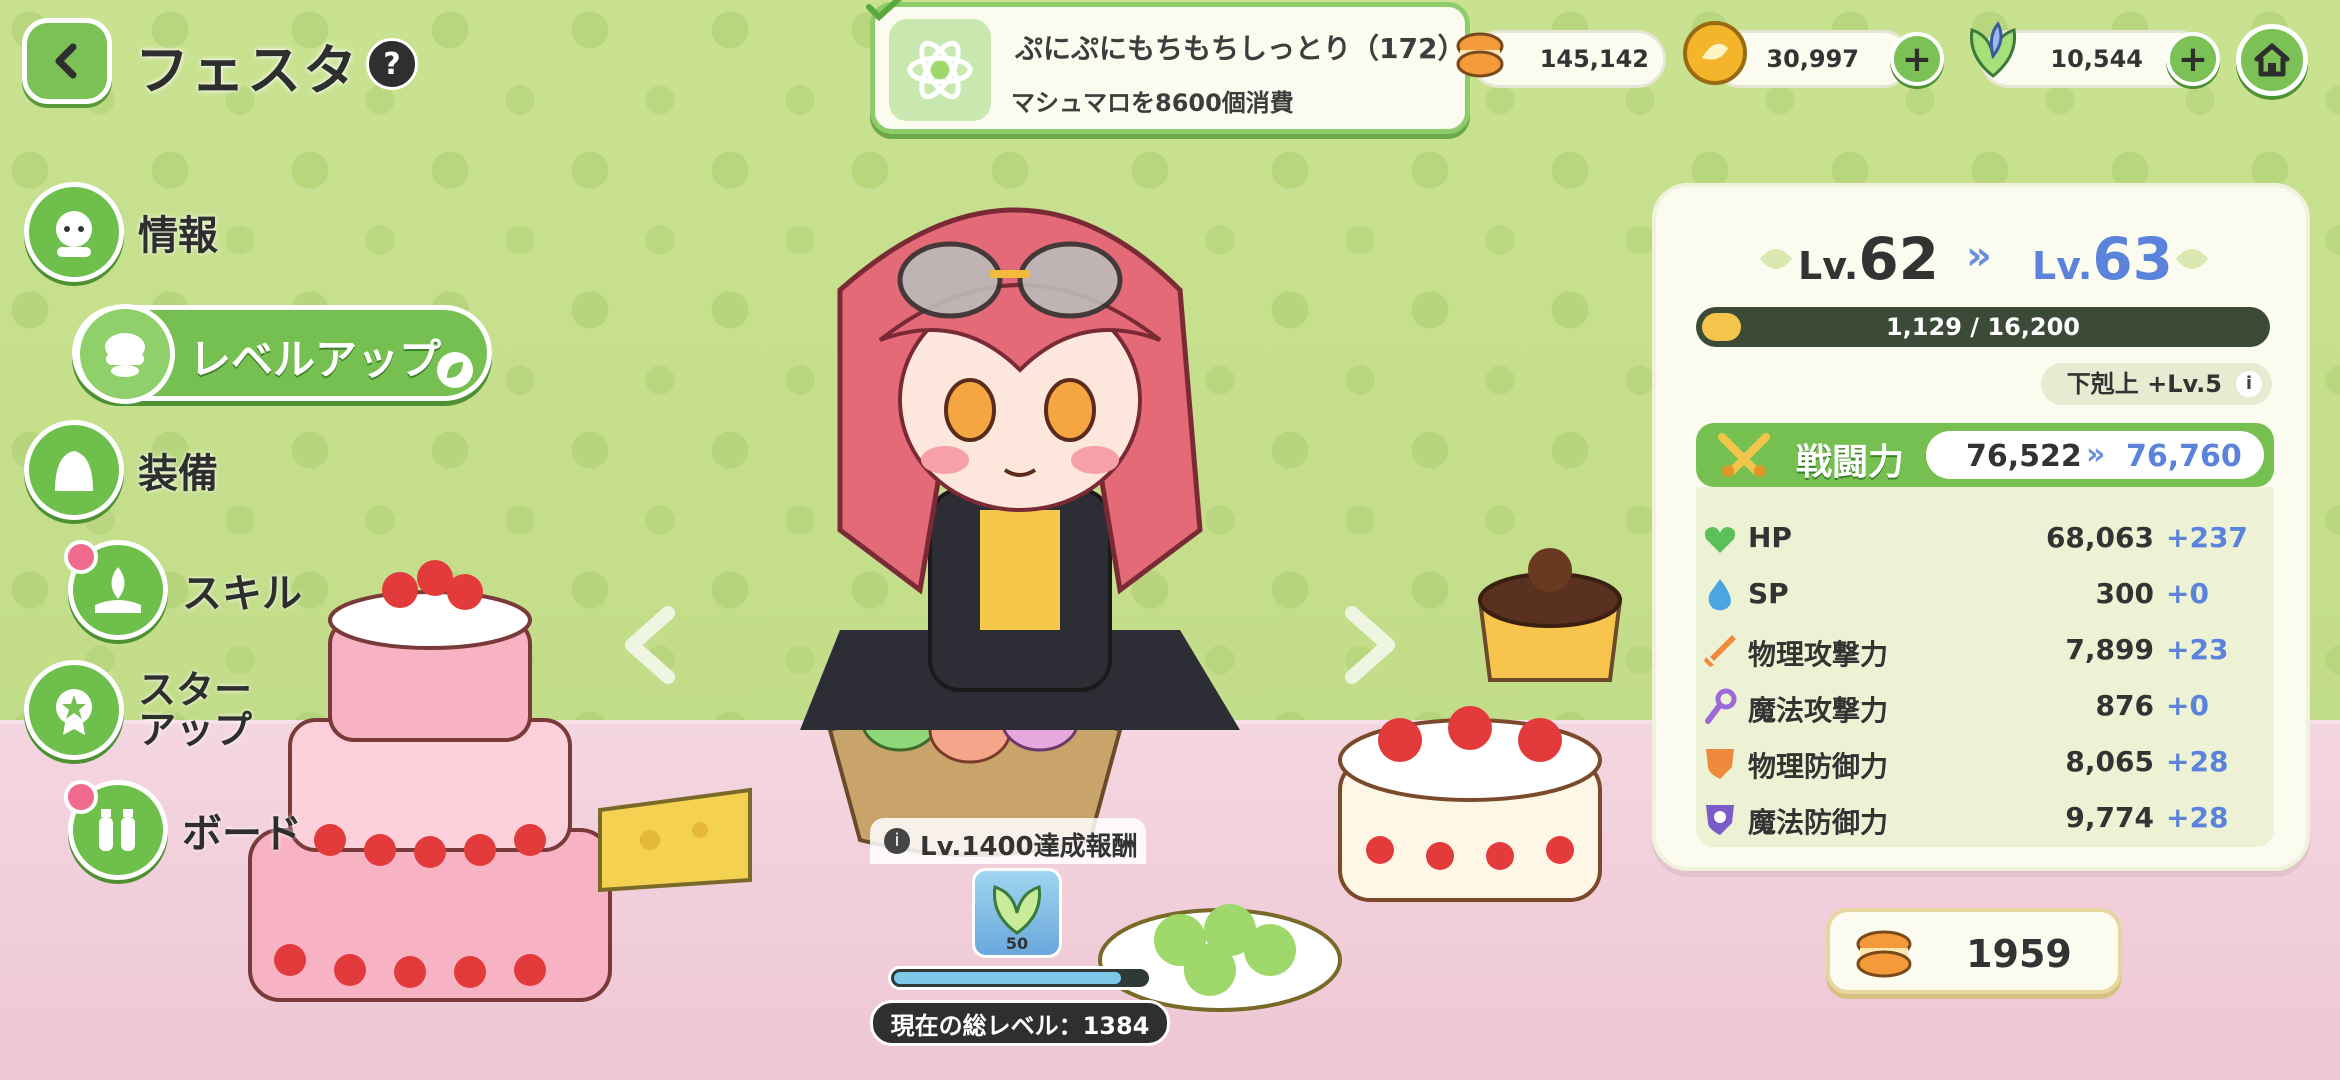  Describe the element at coordinates (247, 70) in the screenshot. I see `page-title: フェスタ` at that location.